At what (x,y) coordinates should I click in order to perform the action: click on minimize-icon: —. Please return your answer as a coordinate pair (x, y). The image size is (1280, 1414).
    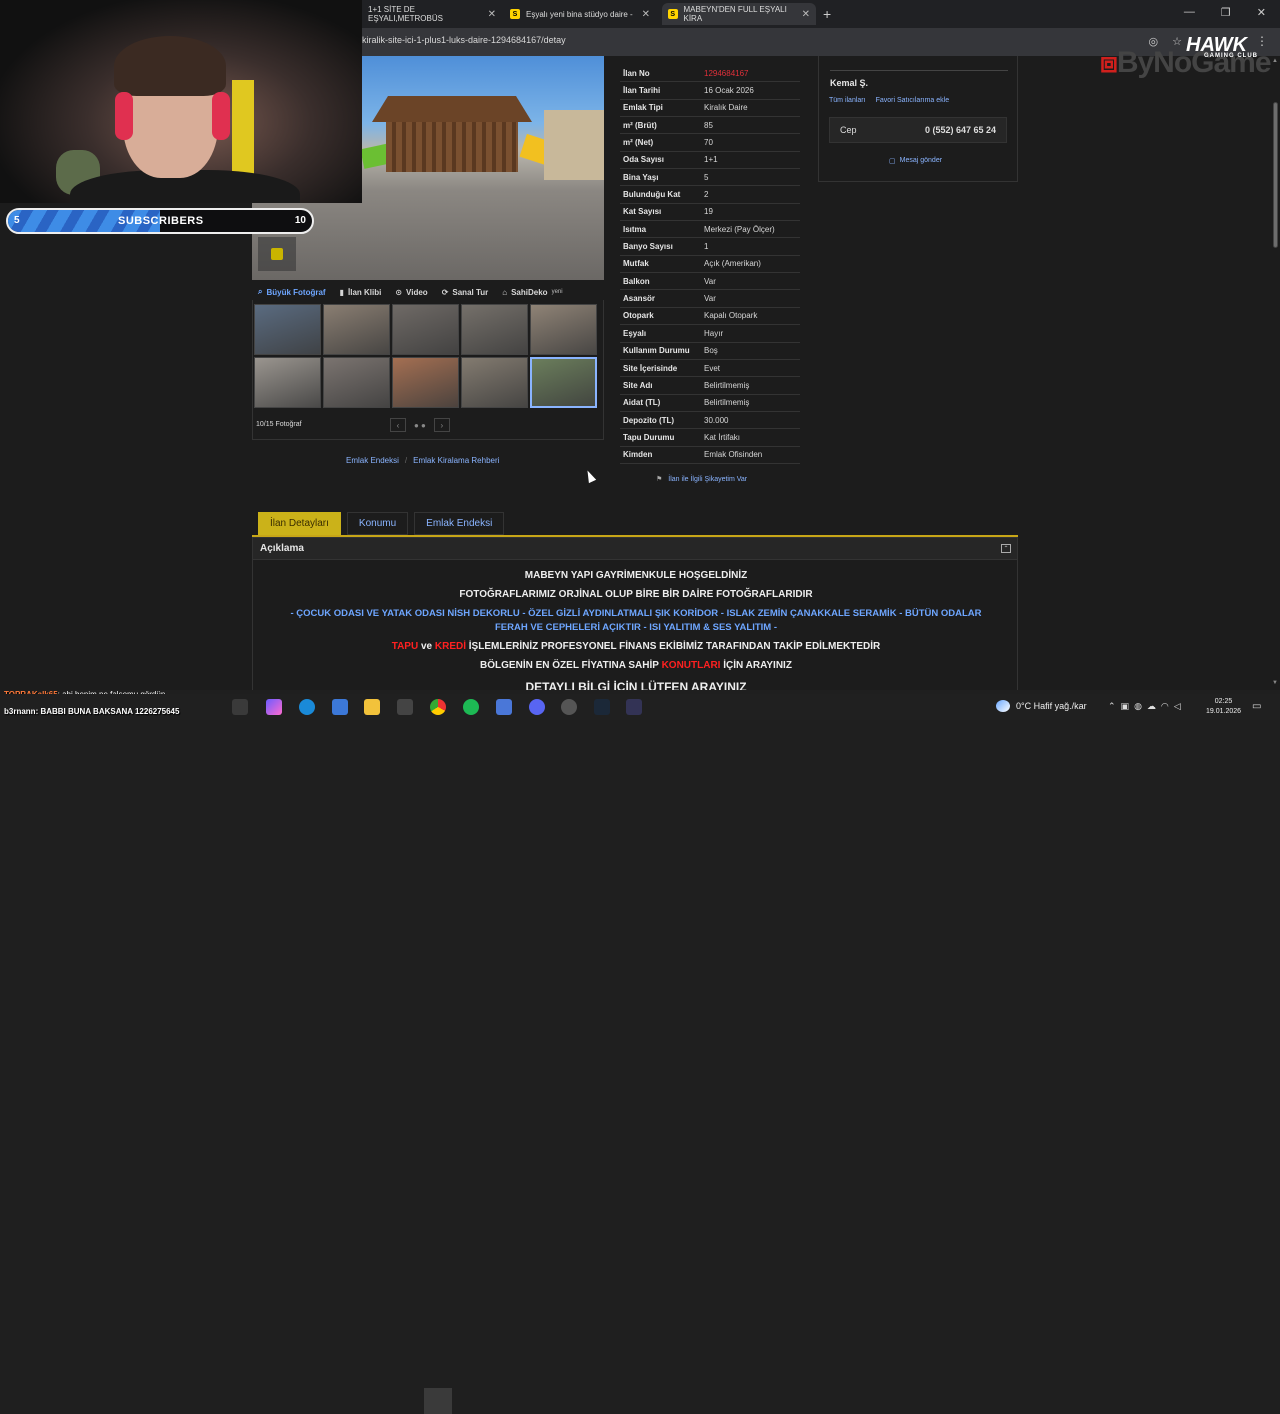
    Looking at the image, I should click on (1189, 12).